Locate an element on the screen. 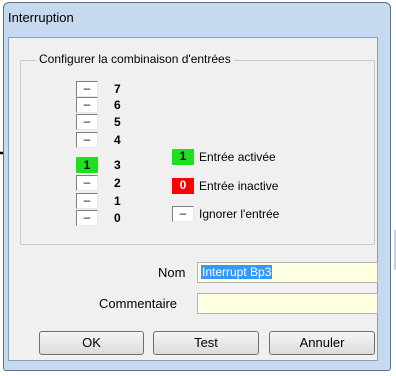 The image size is (396, 376). bit-3-toggle: 1 is located at coordinates (87, 165).